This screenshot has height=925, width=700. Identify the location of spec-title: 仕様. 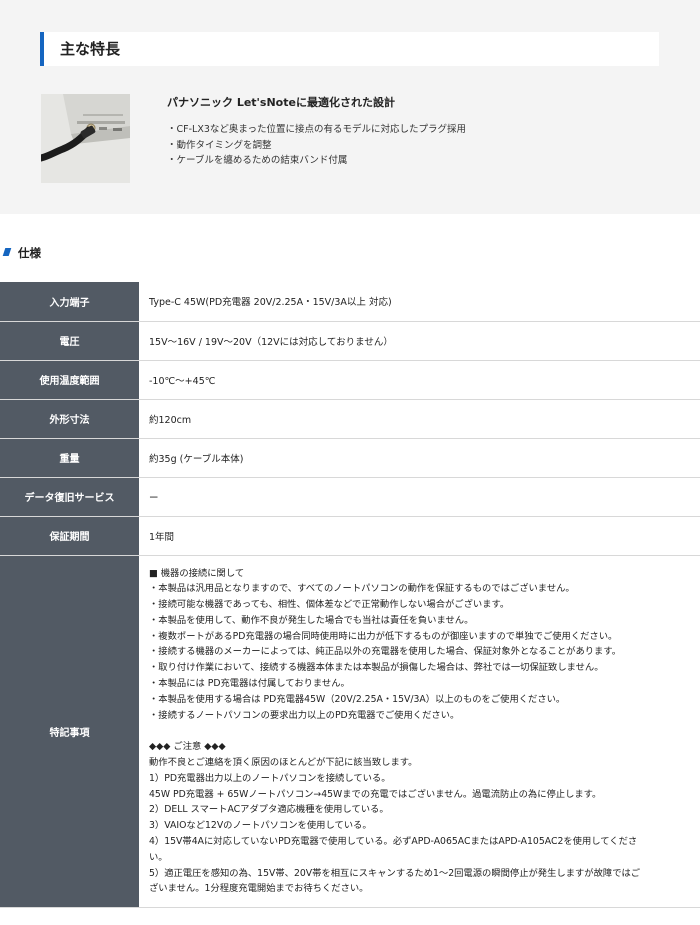
(29, 253).